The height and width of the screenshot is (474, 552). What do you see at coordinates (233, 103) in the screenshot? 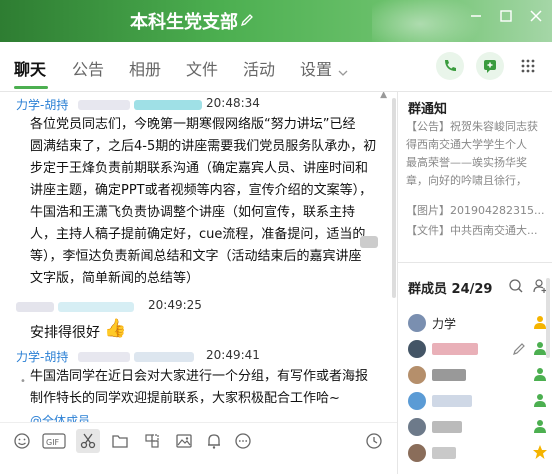
I see `message-time: 20:48:34` at bounding box center [233, 103].